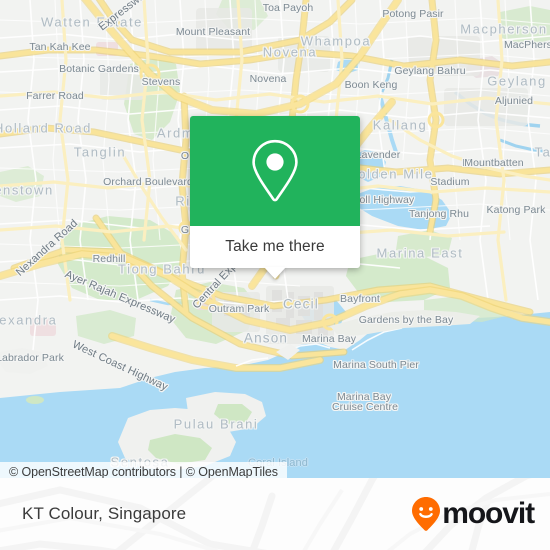 This screenshot has width=550, height=550. What do you see at coordinates (426, 514) in the screenshot?
I see `moovit-pin-icon` at bounding box center [426, 514].